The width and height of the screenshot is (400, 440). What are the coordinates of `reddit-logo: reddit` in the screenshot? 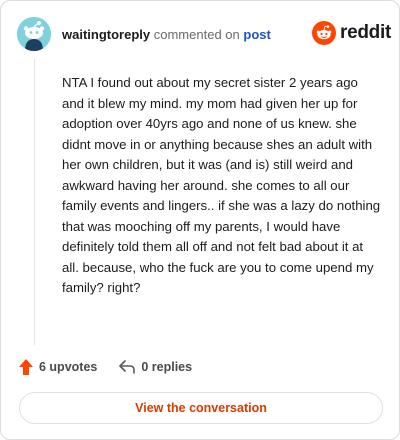 It's located at (351, 33).